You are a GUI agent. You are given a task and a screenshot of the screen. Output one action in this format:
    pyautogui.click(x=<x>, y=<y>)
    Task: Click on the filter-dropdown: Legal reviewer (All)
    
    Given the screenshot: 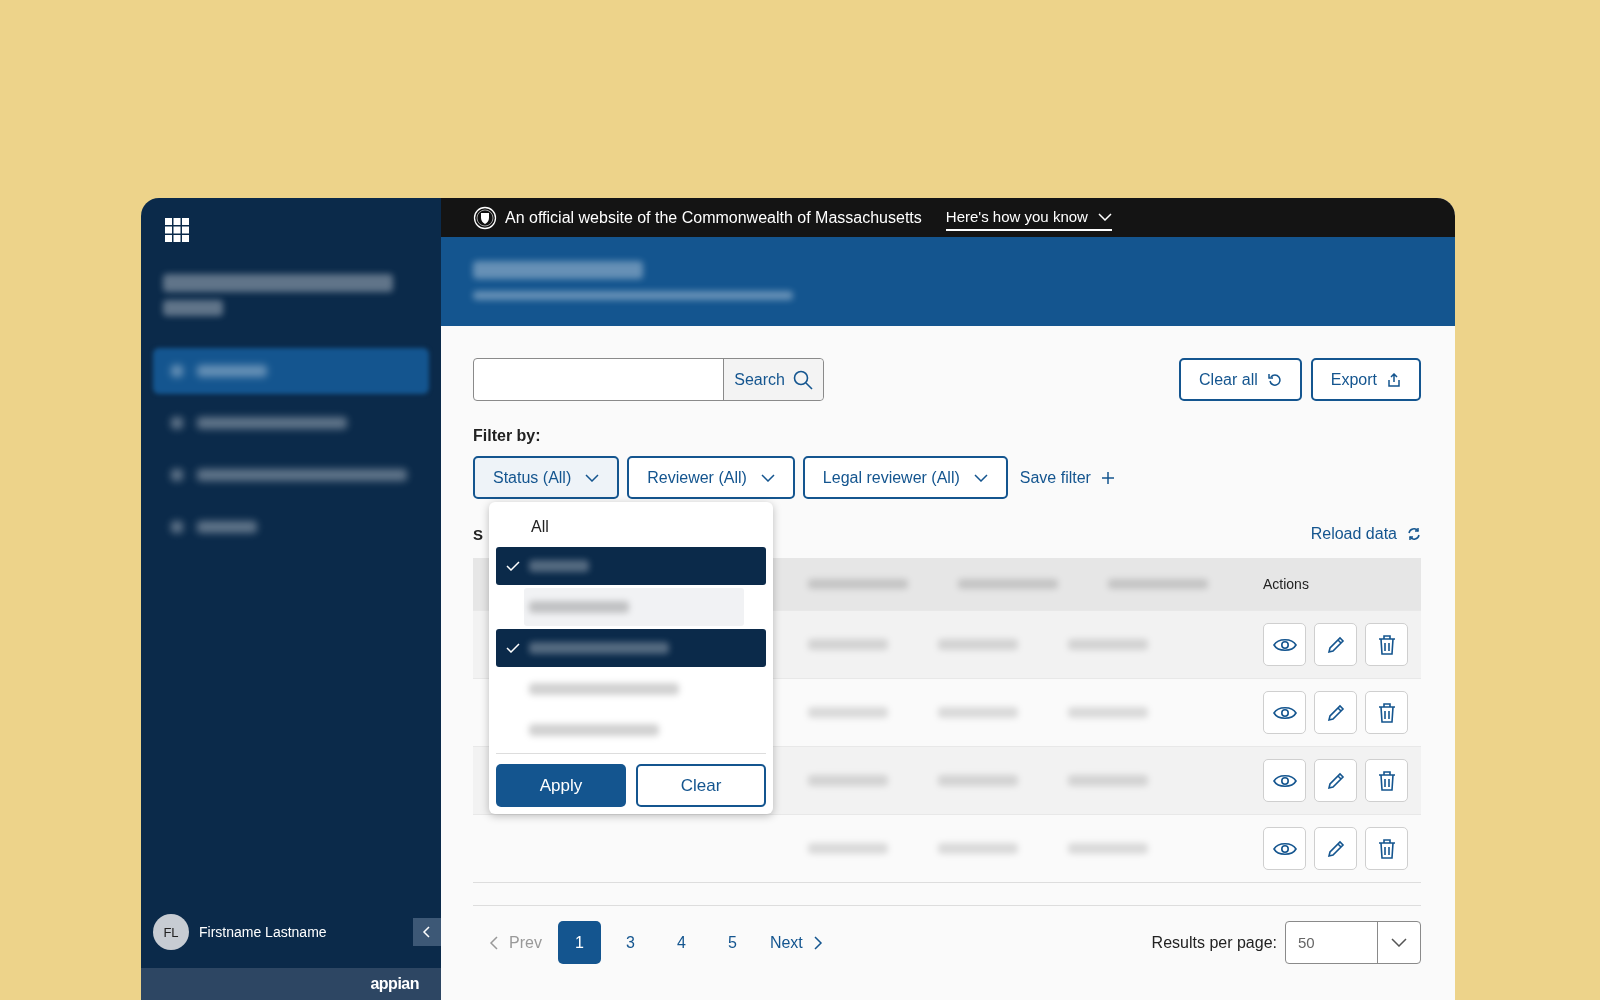 What is the action you would take?
    pyautogui.click(x=905, y=477)
    